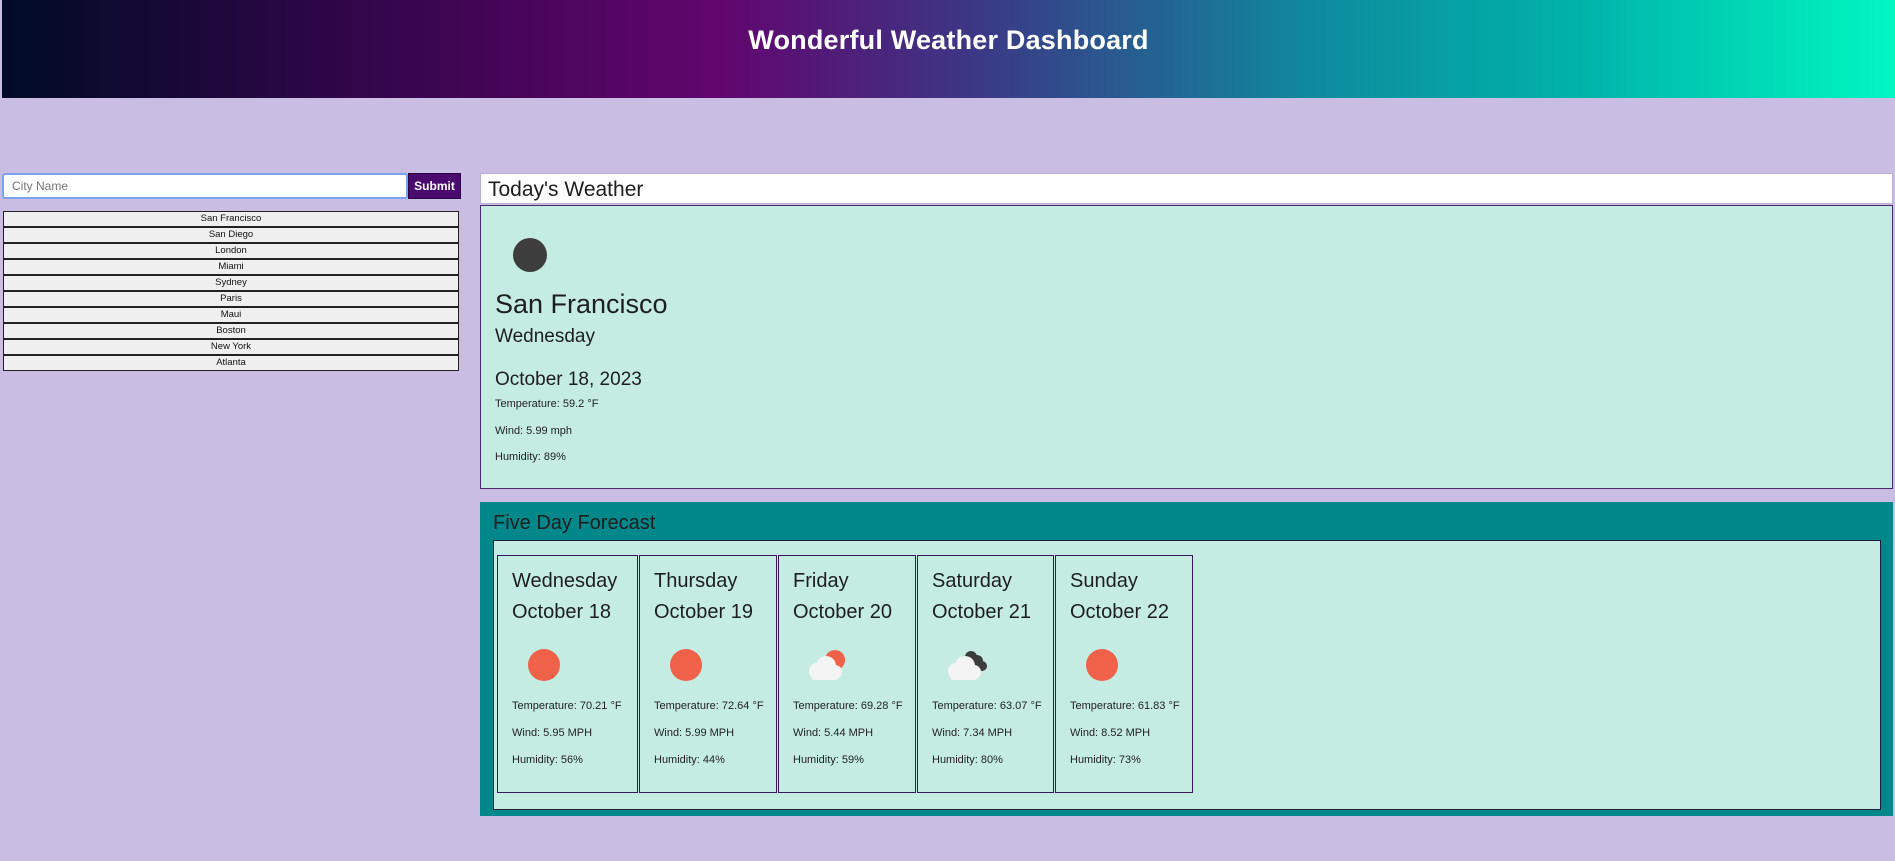 This screenshot has width=1895, height=861. What do you see at coordinates (530, 255) in the screenshot?
I see `moon-icon` at bounding box center [530, 255].